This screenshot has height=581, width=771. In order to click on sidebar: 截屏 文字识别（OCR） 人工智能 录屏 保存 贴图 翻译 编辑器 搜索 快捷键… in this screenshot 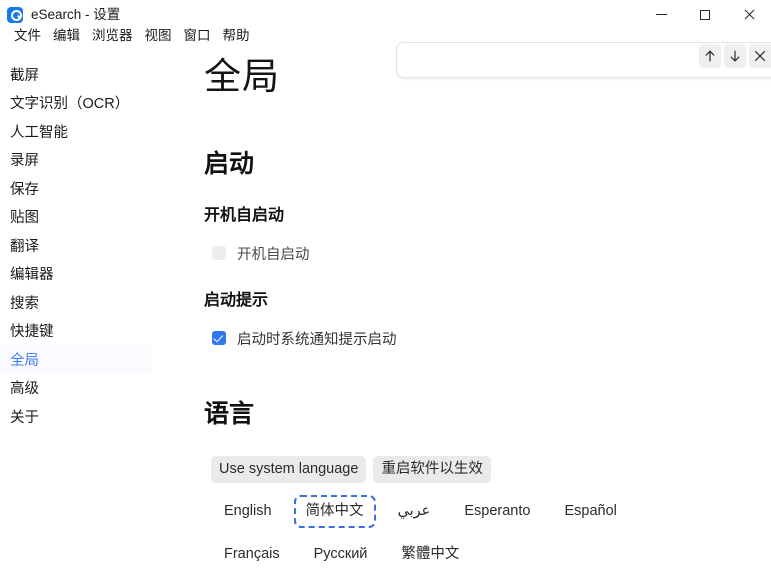, I will do `click(80, 243)`.